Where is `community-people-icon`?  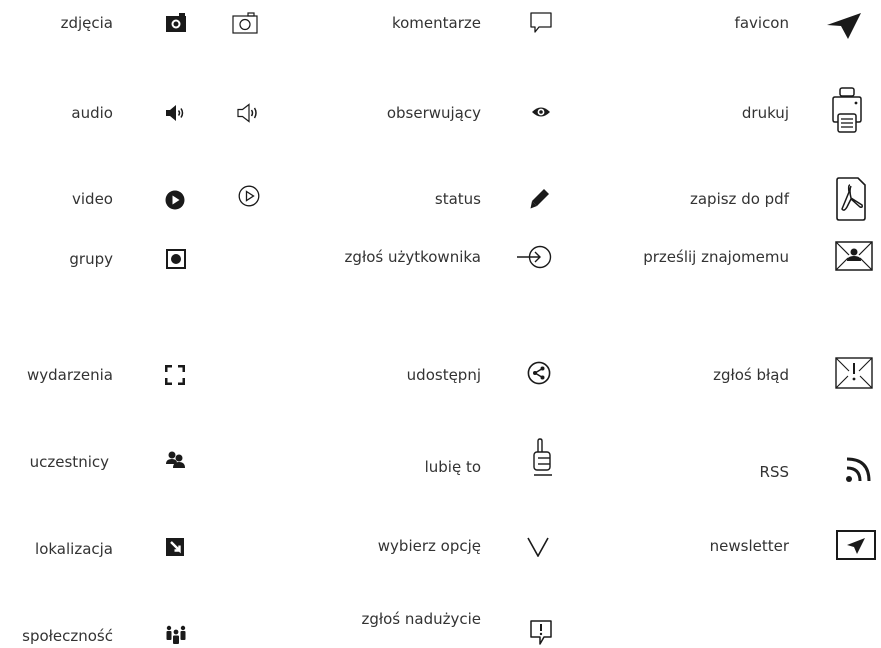
community-people-icon is located at coordinates (176, 635).